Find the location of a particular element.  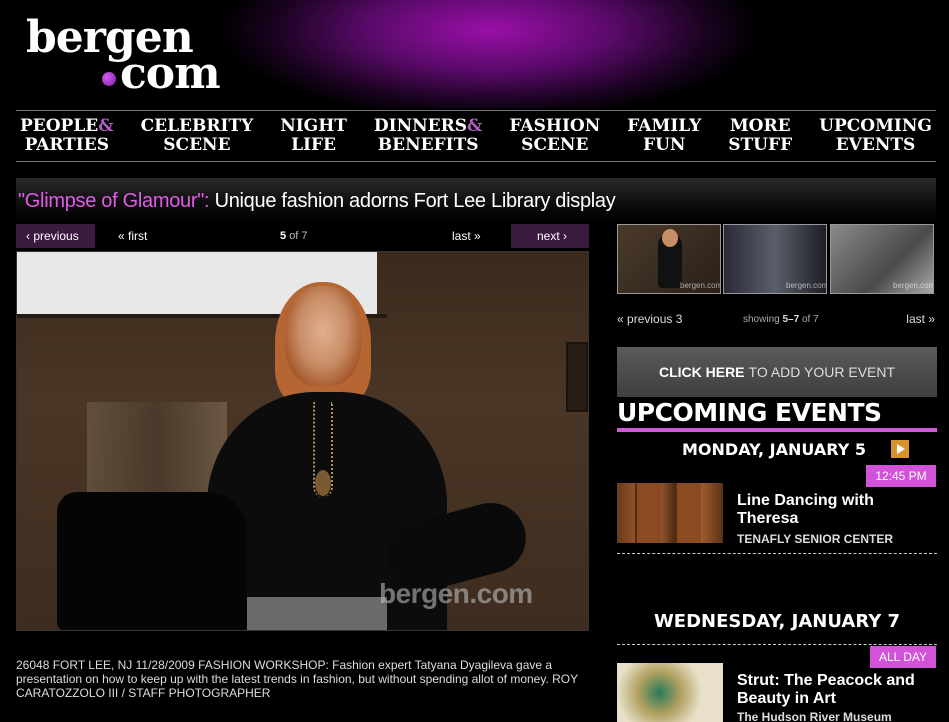

chevron-left-icon: ‹ is located at coordinates (28, 236).